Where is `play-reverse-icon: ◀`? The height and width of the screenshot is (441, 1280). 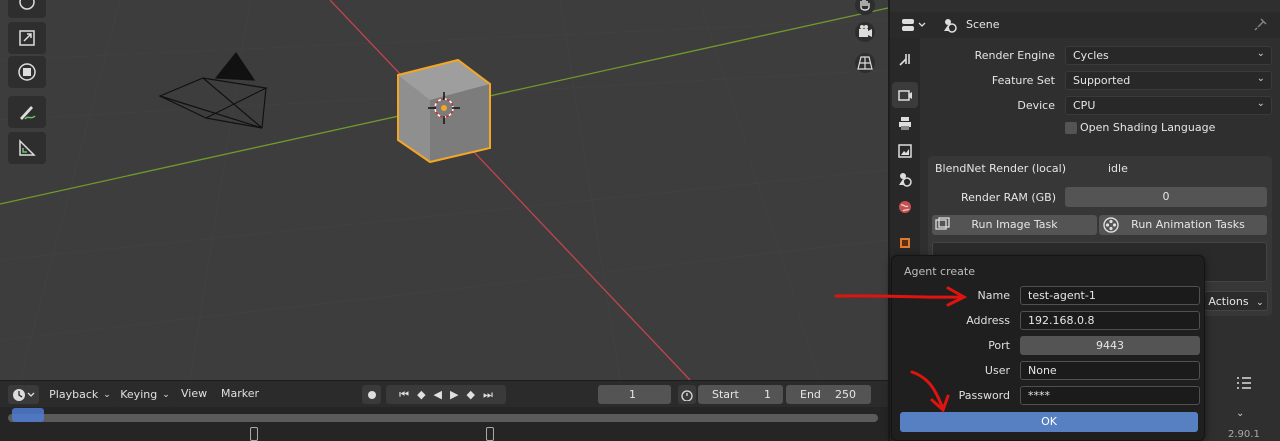 play-reverse-icon: ◀ is located at coordinates (438, 394).